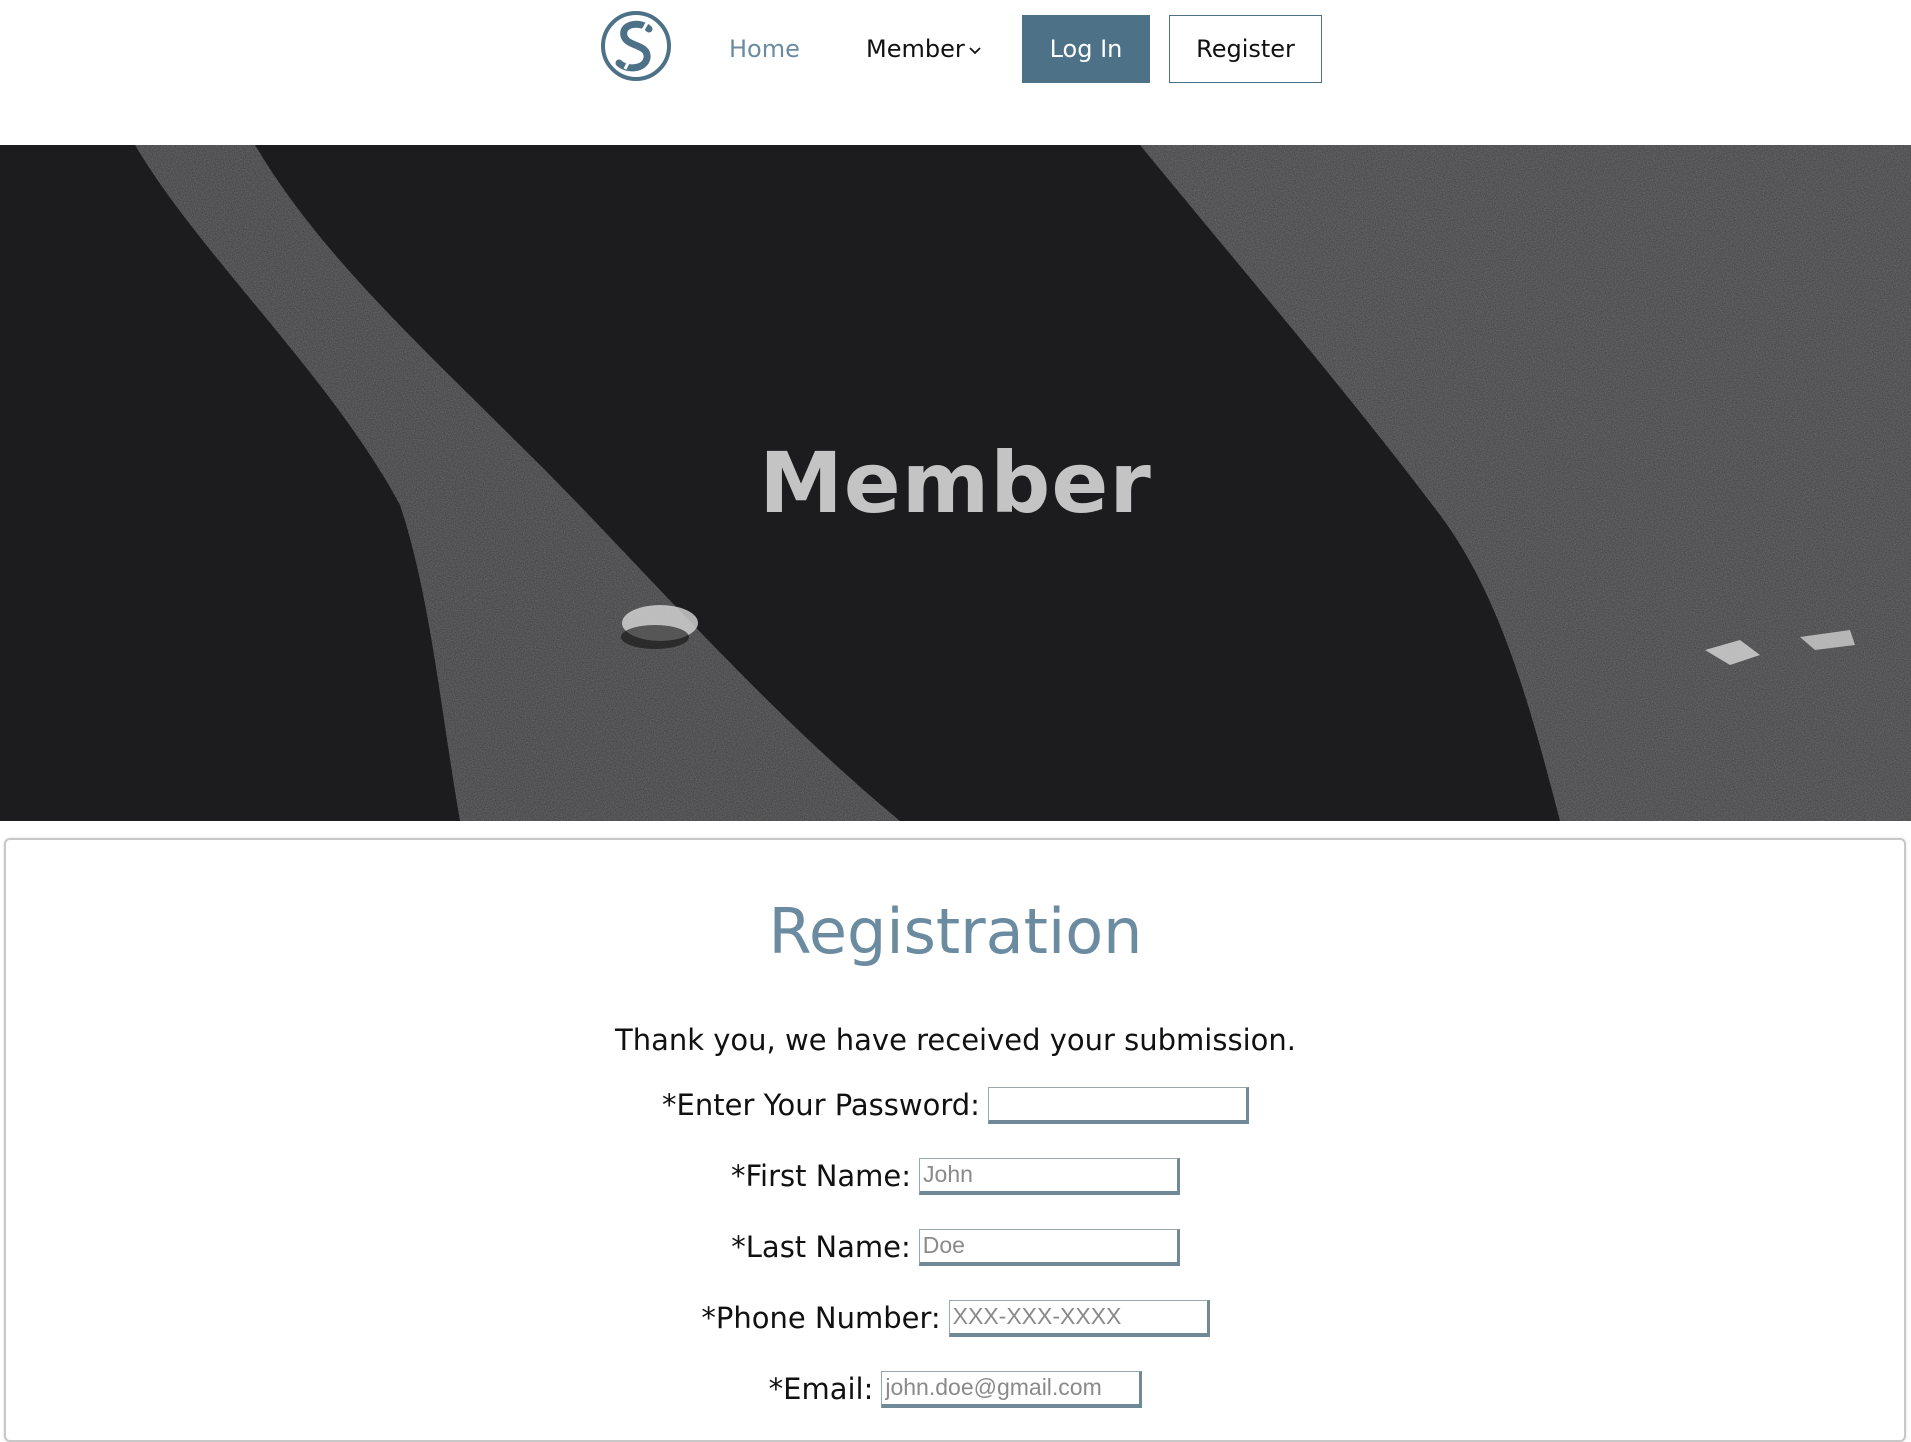  I want to click on phone-row: *Phone Number:, so click(955, 1318).